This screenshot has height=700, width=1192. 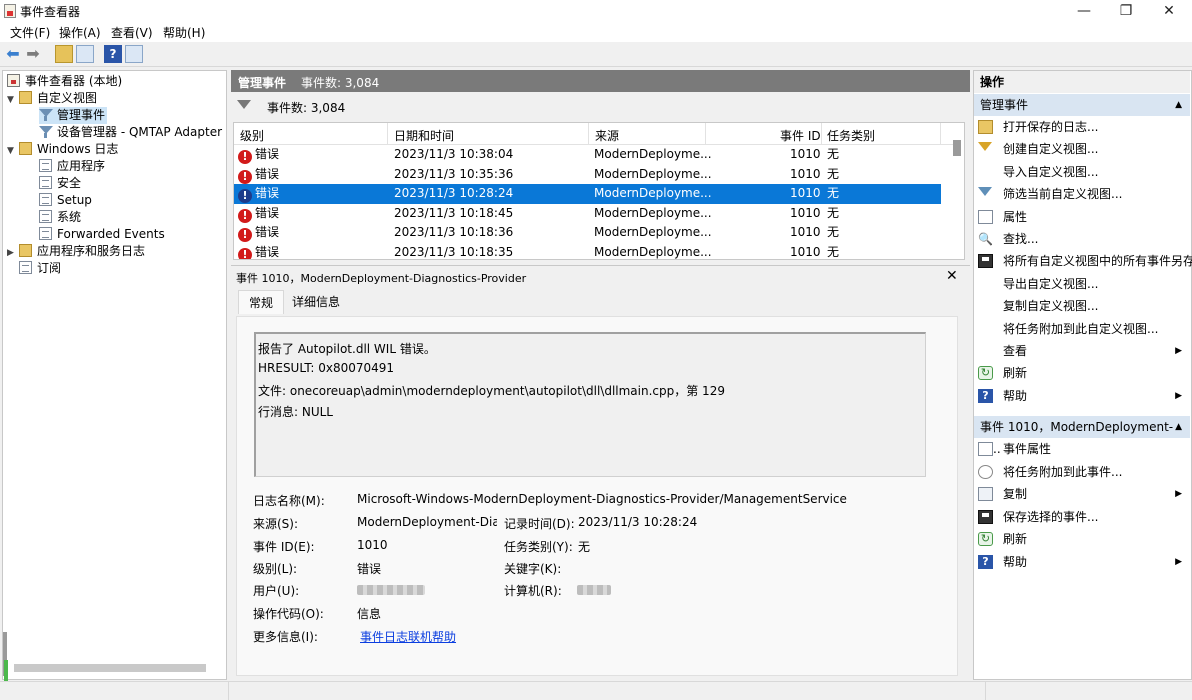 What do you see at coordinates (607, 135) in the screenshot?
I see `column-source: 来源` at bounding box center [607, 135].